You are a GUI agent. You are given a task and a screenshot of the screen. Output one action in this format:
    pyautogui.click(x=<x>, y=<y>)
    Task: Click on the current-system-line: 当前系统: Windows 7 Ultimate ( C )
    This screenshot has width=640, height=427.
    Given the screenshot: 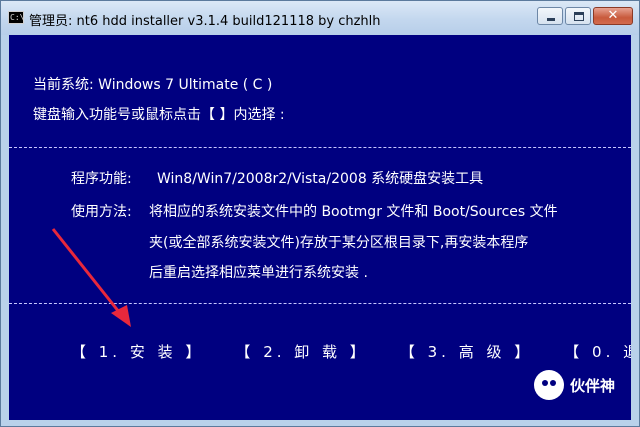 What is the action you would take?
    pyautogui.click(x=153, y=85)
    